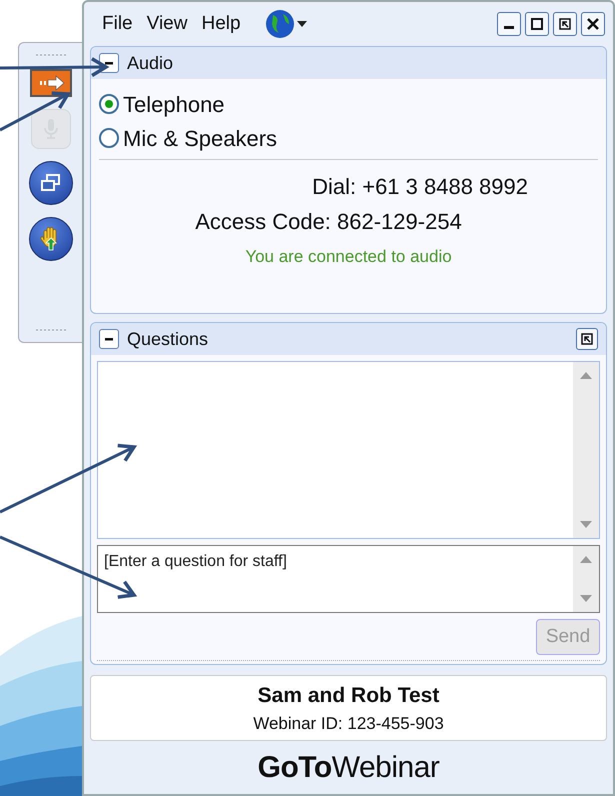  What do you see at coordinates (349, 695) in the screenshot?
I see `webinar-title: Sam and Rob Test` at bounding box center [349, 695].